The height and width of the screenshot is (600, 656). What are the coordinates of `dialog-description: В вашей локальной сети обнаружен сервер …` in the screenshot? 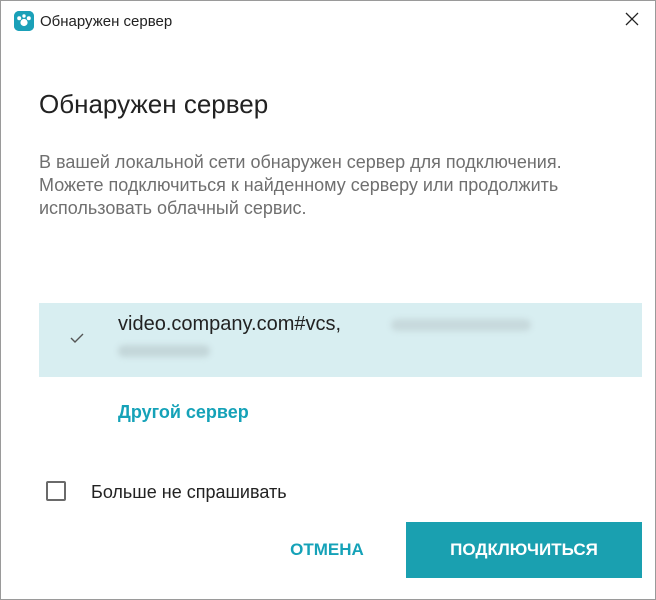 It's located at (300, 185).